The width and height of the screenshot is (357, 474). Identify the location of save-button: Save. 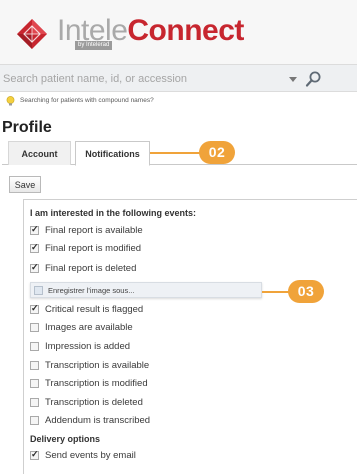
(25, 184).